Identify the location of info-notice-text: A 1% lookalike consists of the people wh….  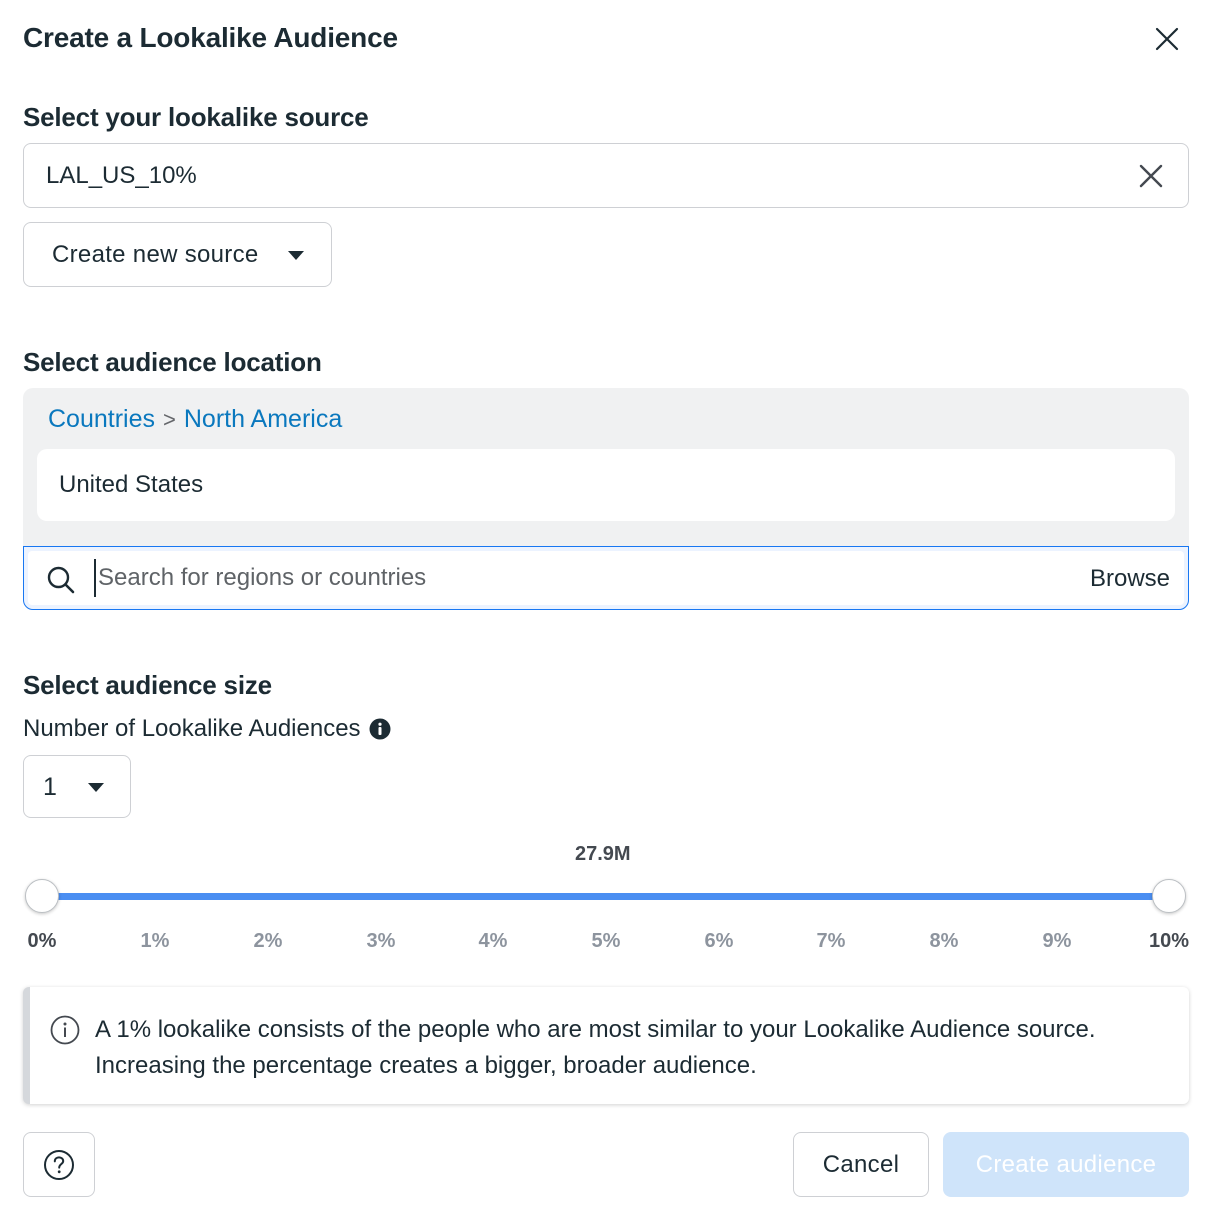
(595, 1047).